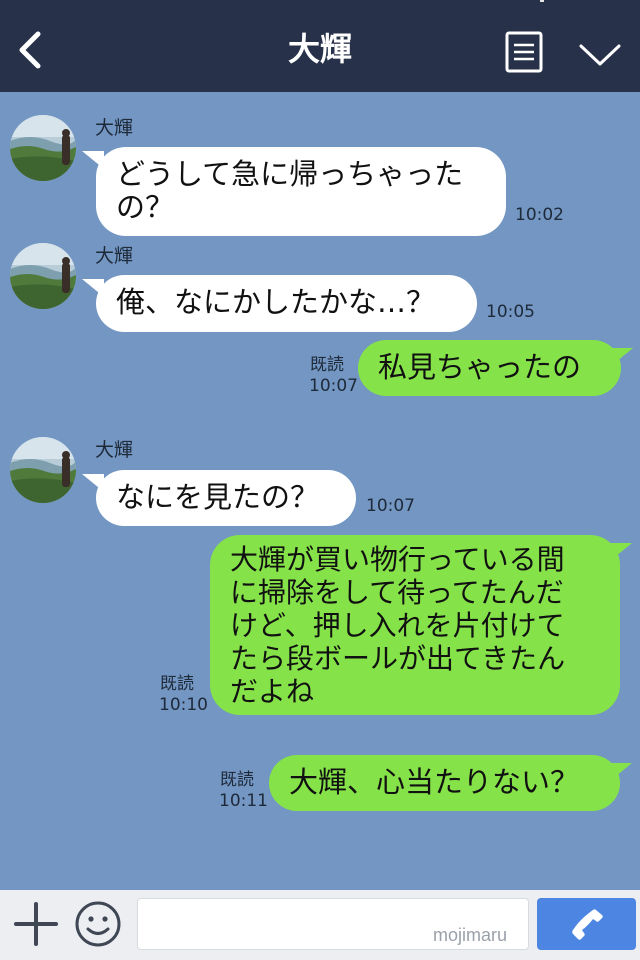  I want to click on chat-title: 大輝, so click(319, 49).